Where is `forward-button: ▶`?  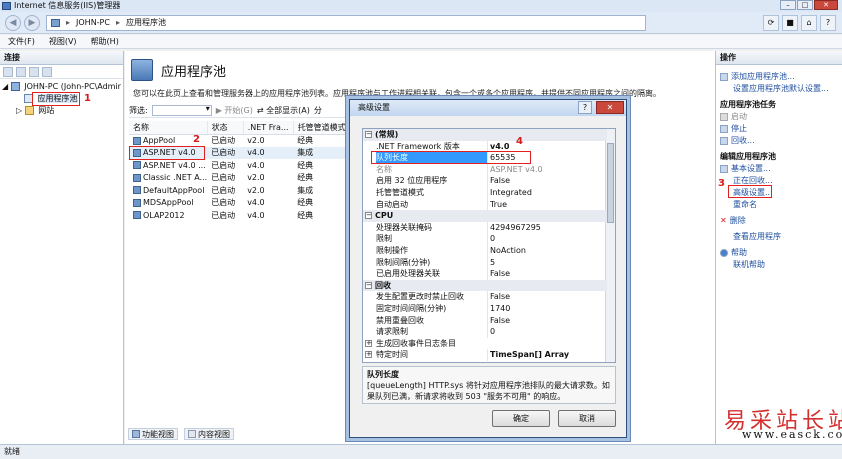
forward-button: ▶ is located at coordinates (32, 23).